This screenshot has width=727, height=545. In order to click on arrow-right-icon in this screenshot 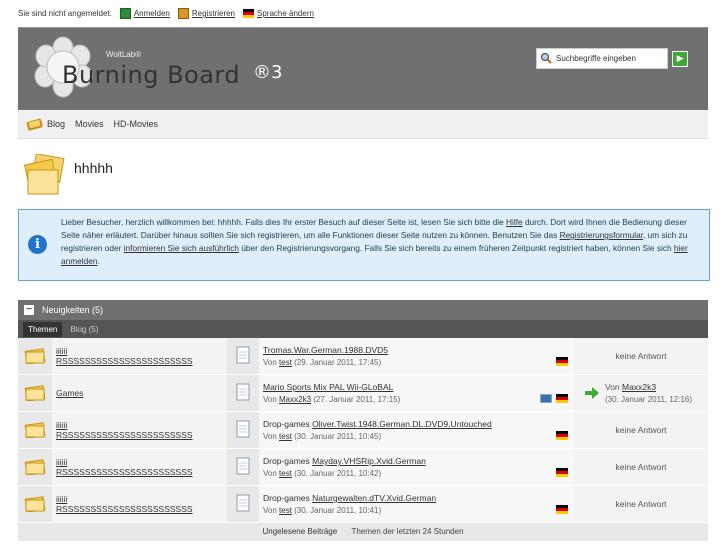, I will do `click(592, 393)`.